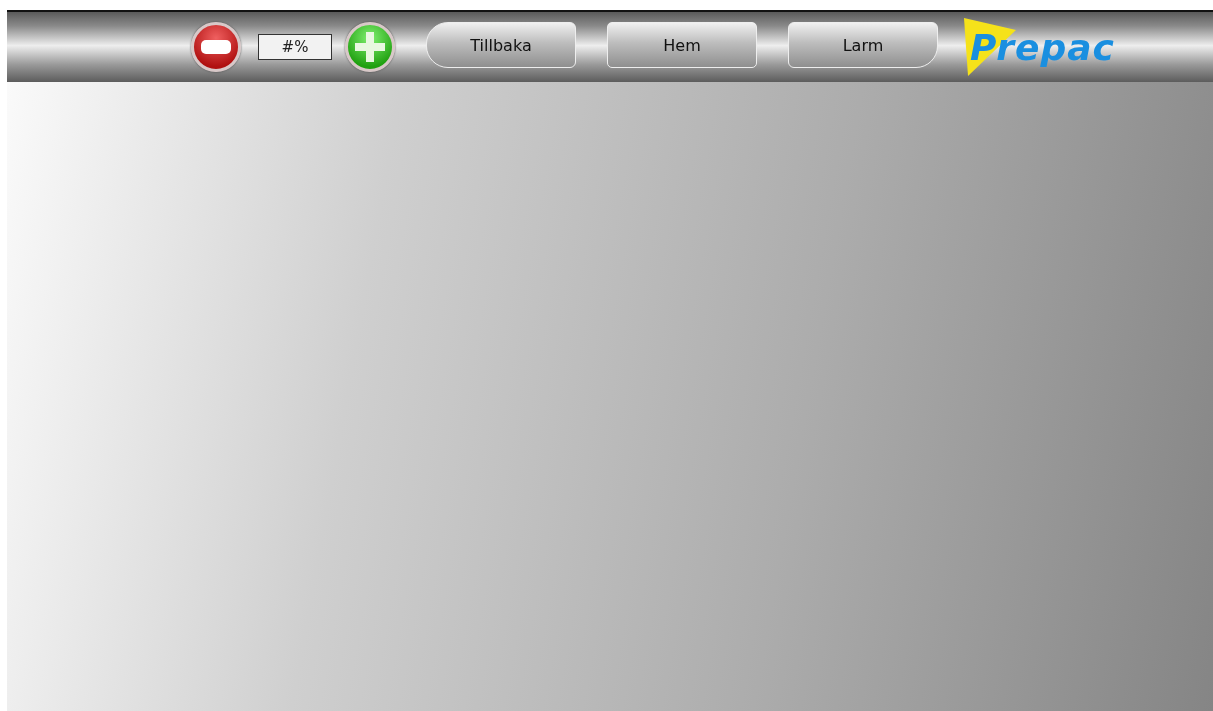 This screenshot has width=1213, height=711. Describe the element at coordinates (295, 47) in the screenshot. I see `zoom-field: #%` at that location.